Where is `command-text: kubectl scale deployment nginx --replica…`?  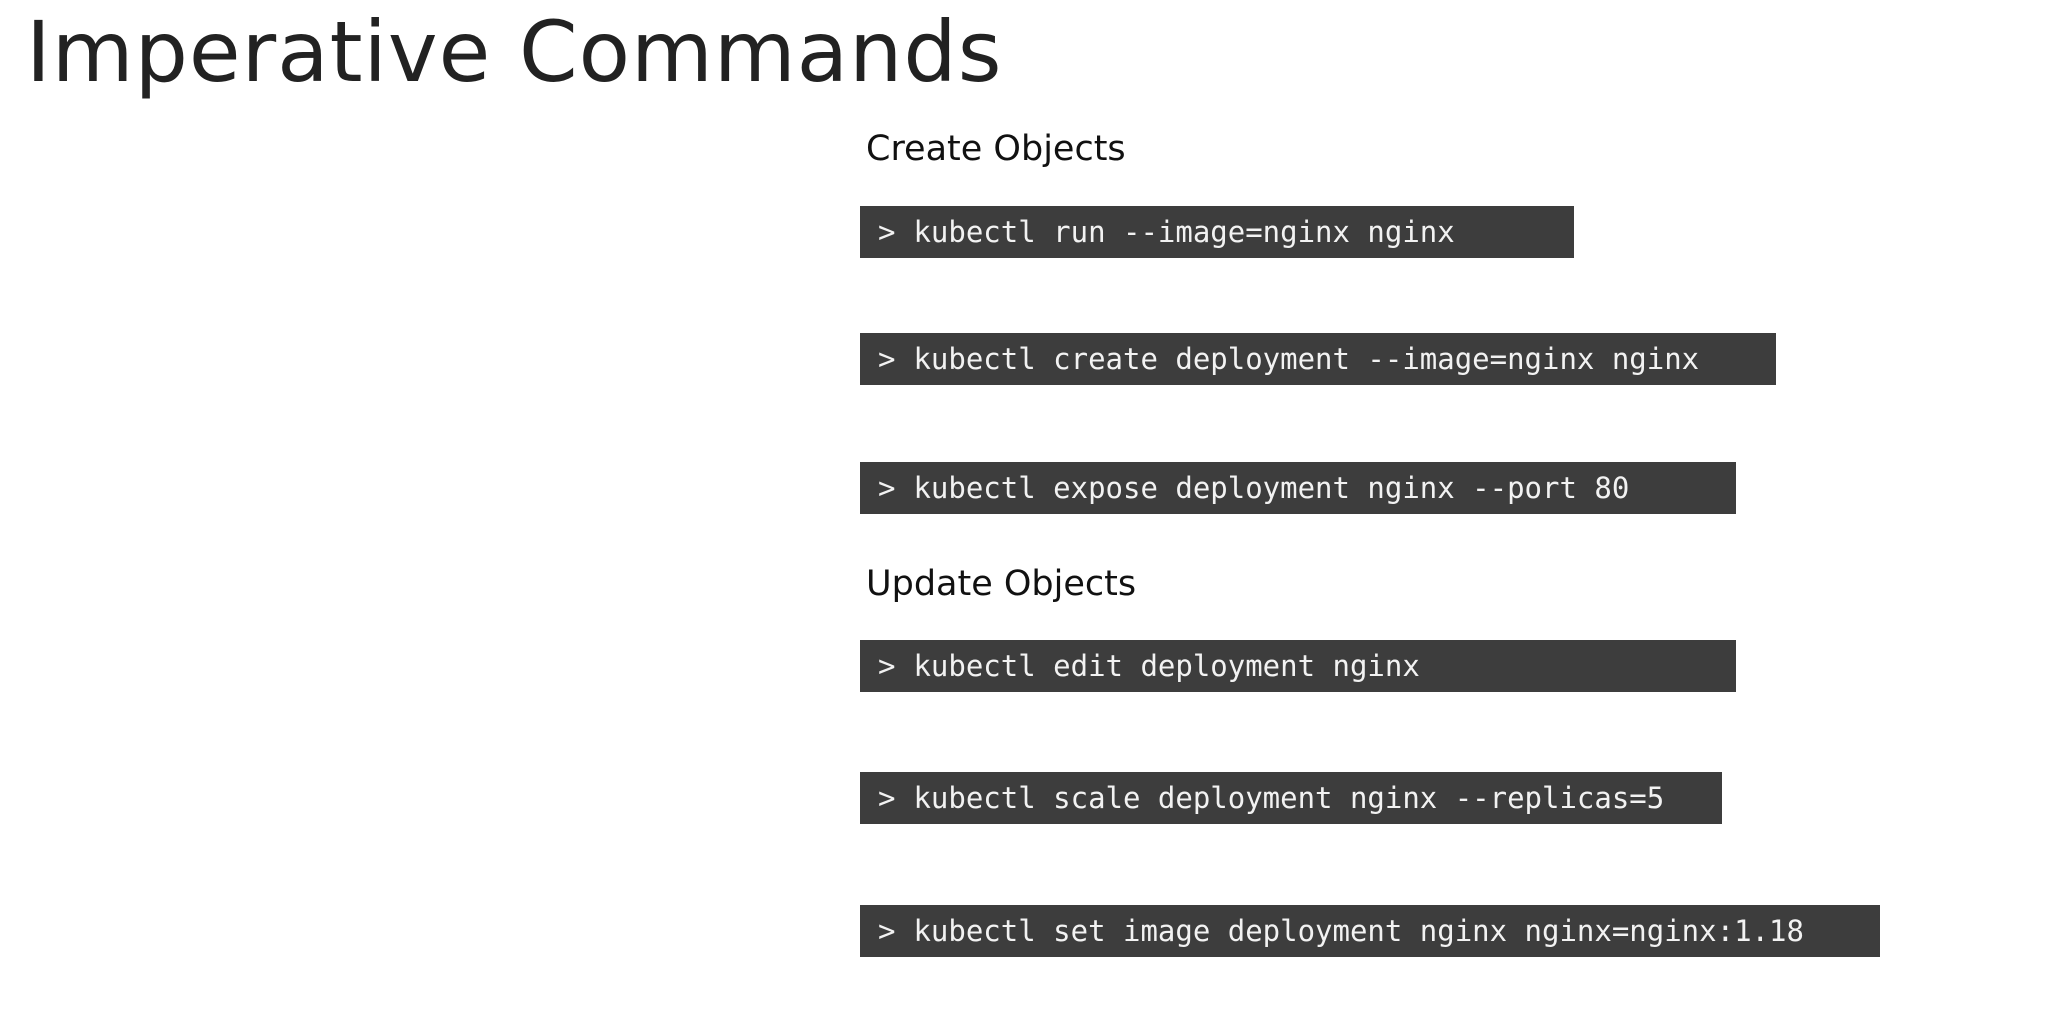 command-text: kubectl scale deployment nginx --replica… is located at coordinates (1289, 798).